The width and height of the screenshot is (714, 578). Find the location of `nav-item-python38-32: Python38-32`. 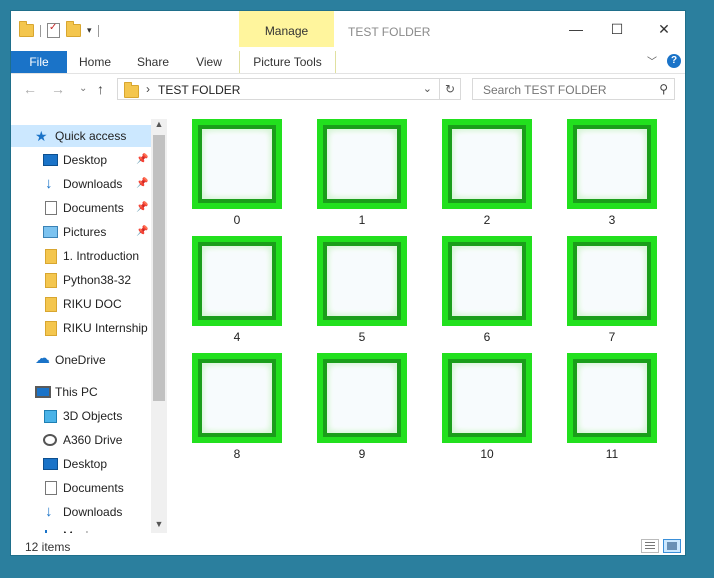

nav-item-python38-32: Python38-32 is located at coordinates (81, 280).